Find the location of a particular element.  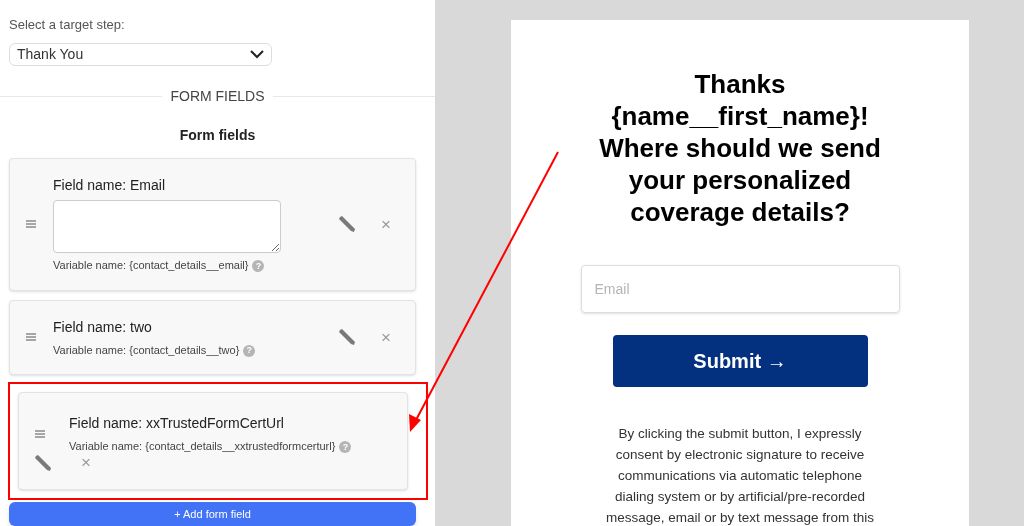

add-field-button: + Add form field is located at coordinates (212, 513).